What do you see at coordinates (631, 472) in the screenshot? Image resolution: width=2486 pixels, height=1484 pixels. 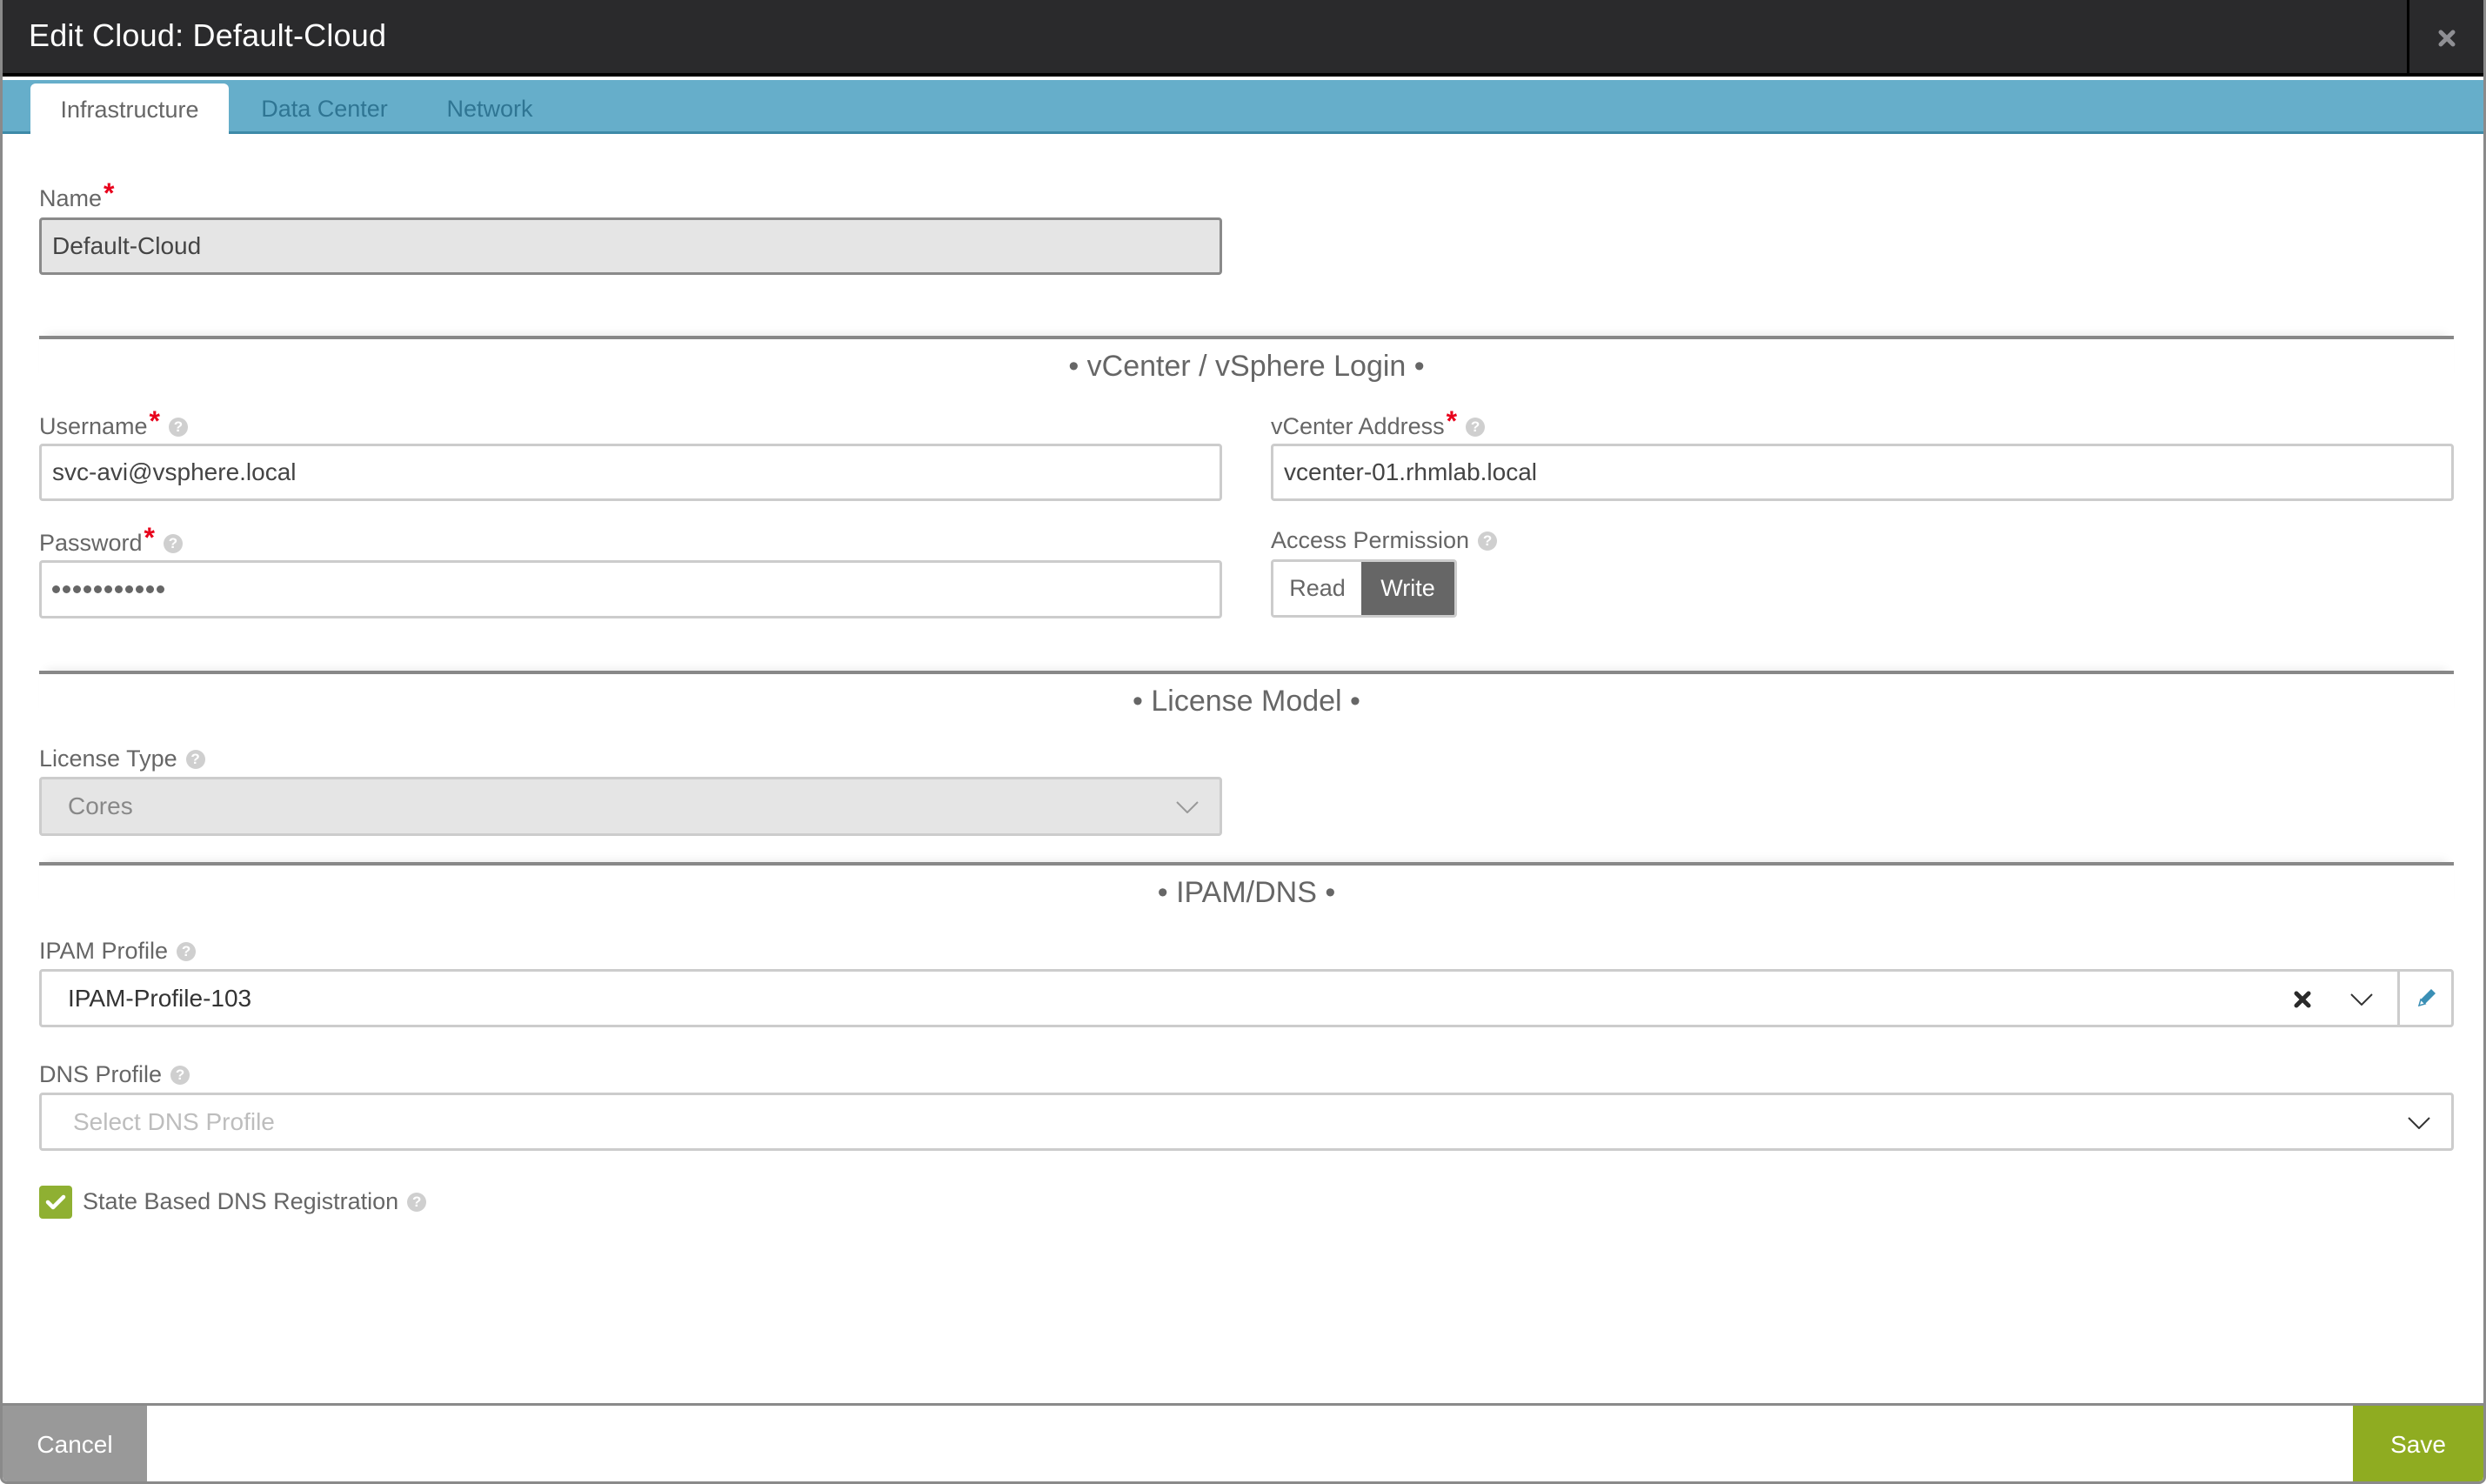 I see `username-input: svc-avi@vsphere.local` at bounding box center [631, 472].